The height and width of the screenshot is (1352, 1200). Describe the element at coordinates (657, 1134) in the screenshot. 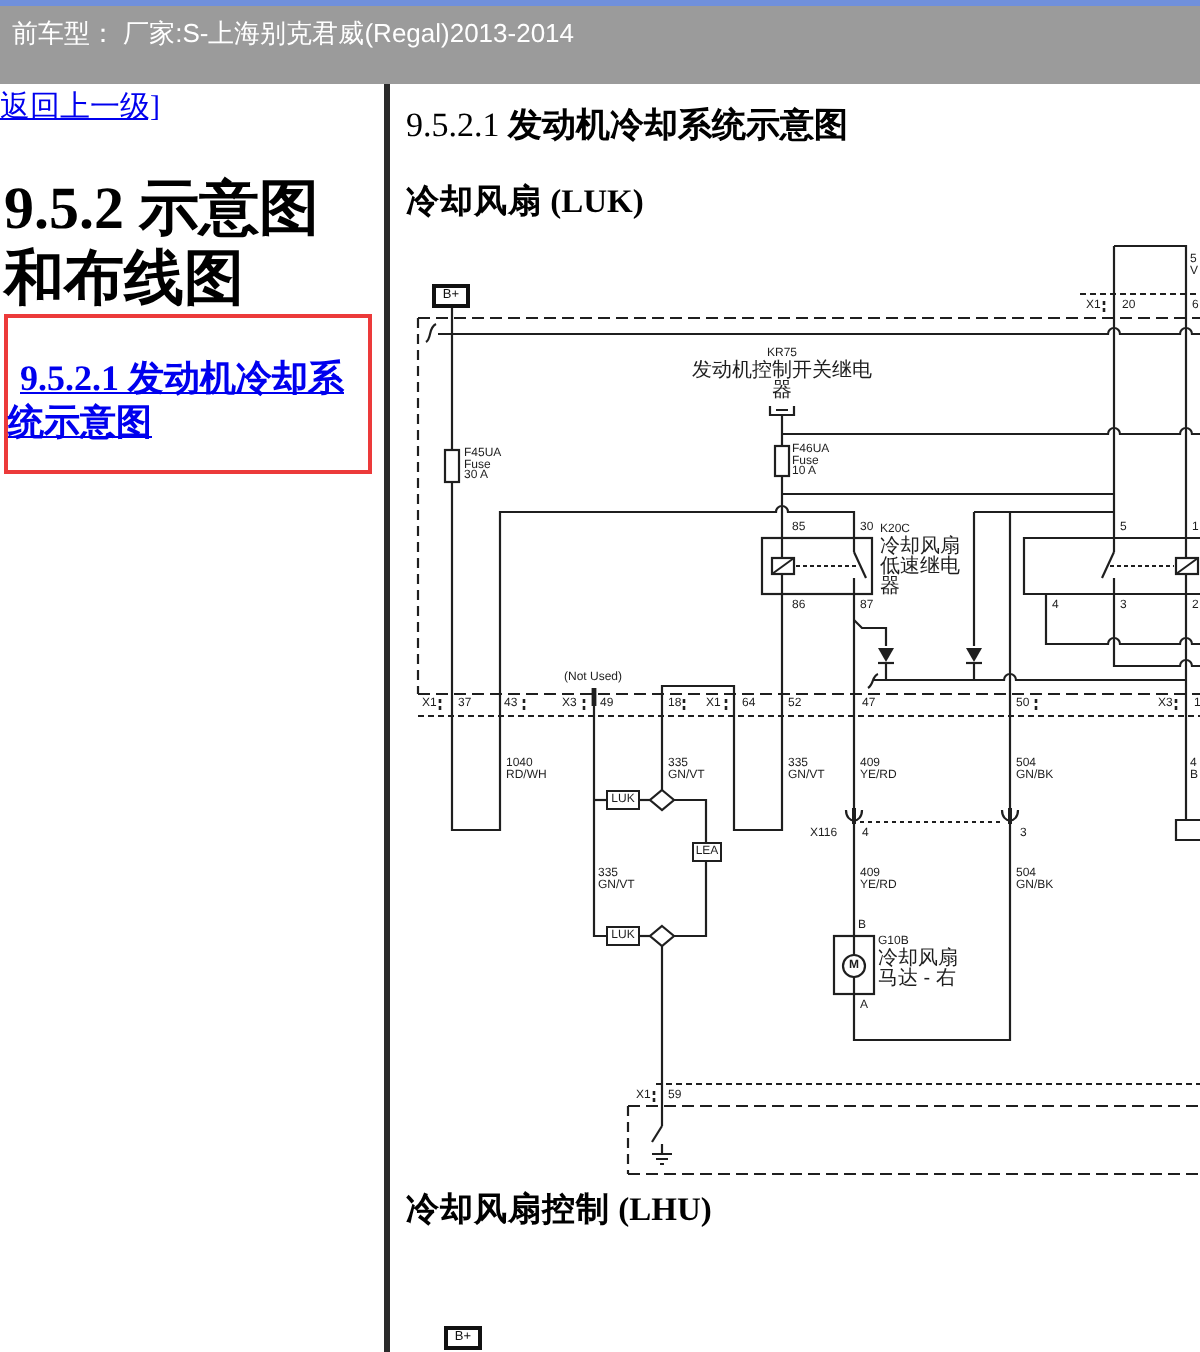

I see `switch-icon` at that location.